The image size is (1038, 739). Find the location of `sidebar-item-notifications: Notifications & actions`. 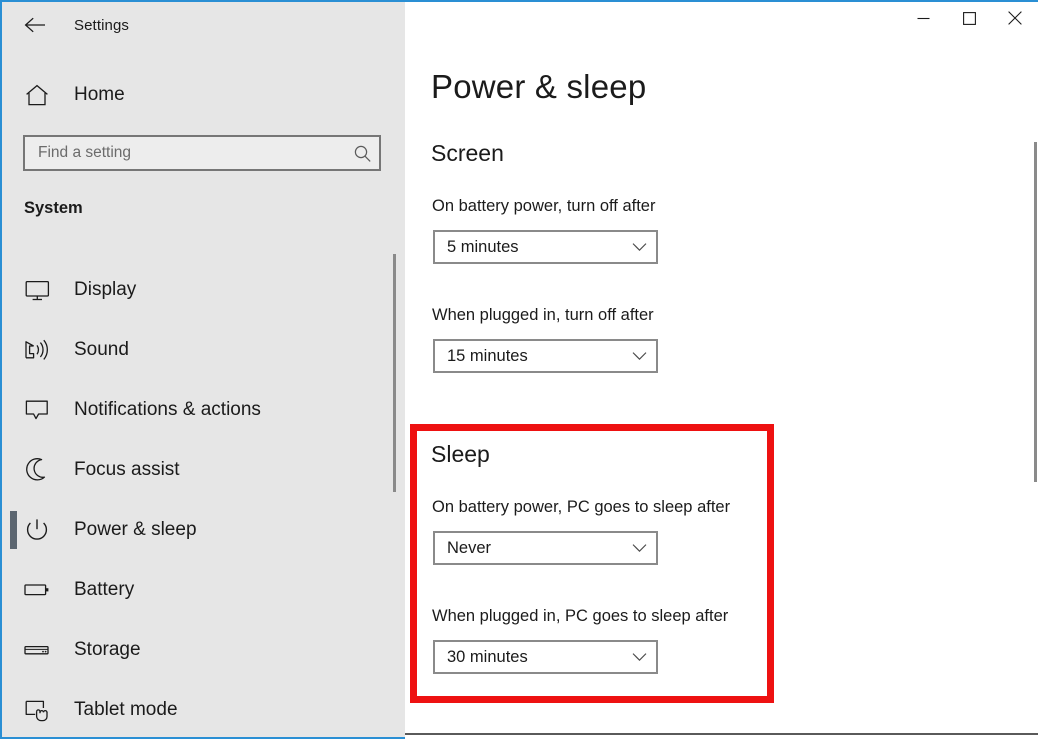

sidebar-item-notifications: Notifications & actions is located at coordinates (203, 410).